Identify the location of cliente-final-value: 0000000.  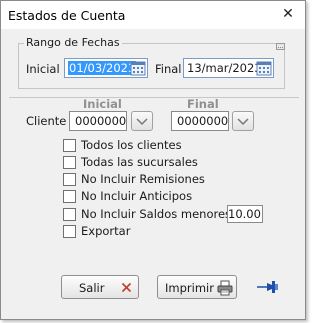
(203, 121).